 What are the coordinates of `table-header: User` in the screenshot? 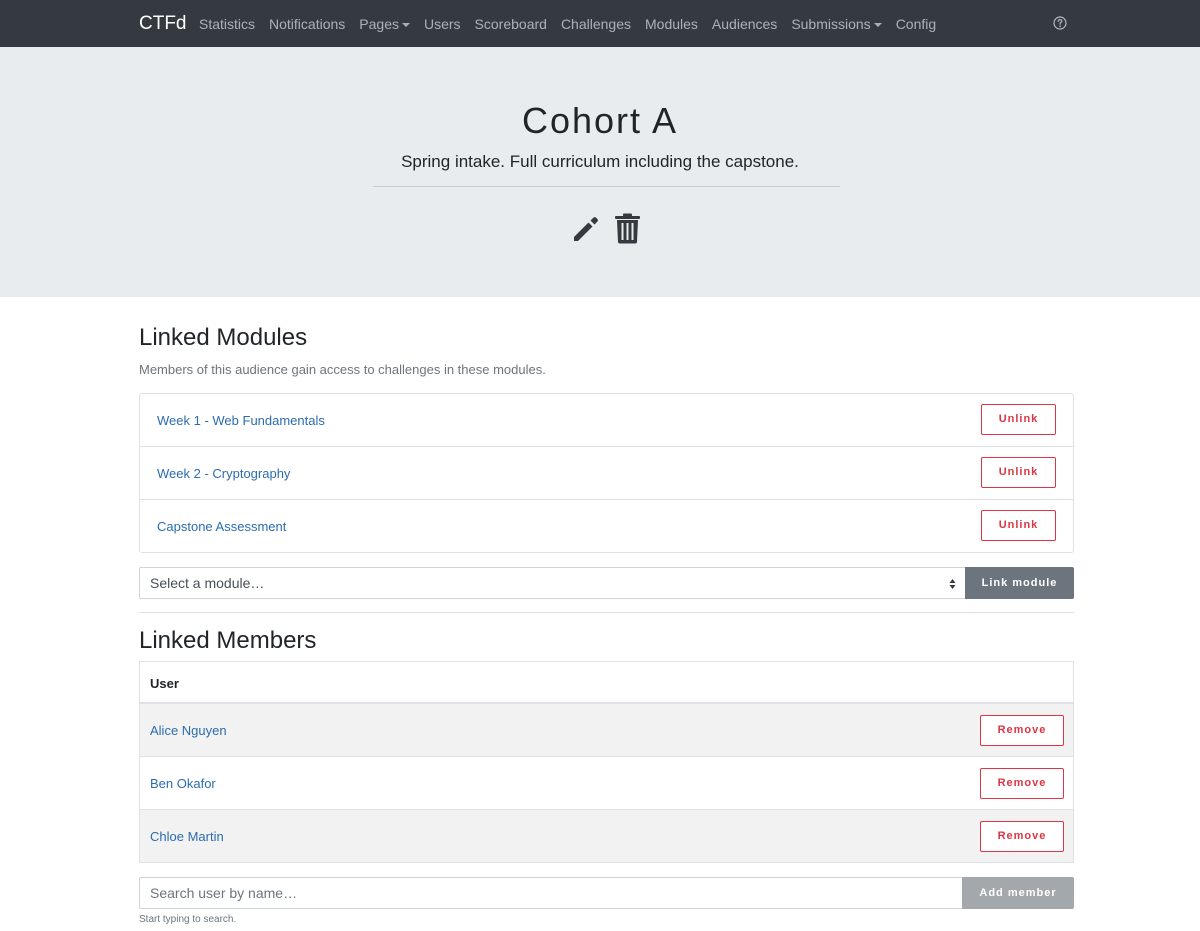 It's located at (606, 682).